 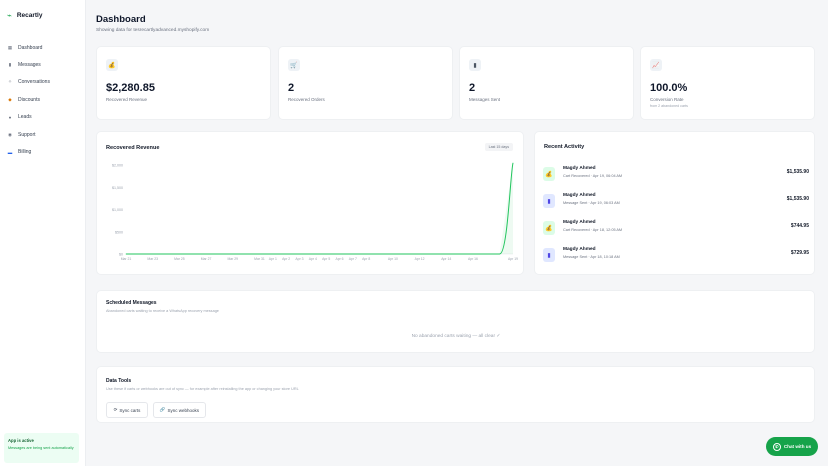 I want to click on link-icon: 🔗, so click(x=162, y=409).